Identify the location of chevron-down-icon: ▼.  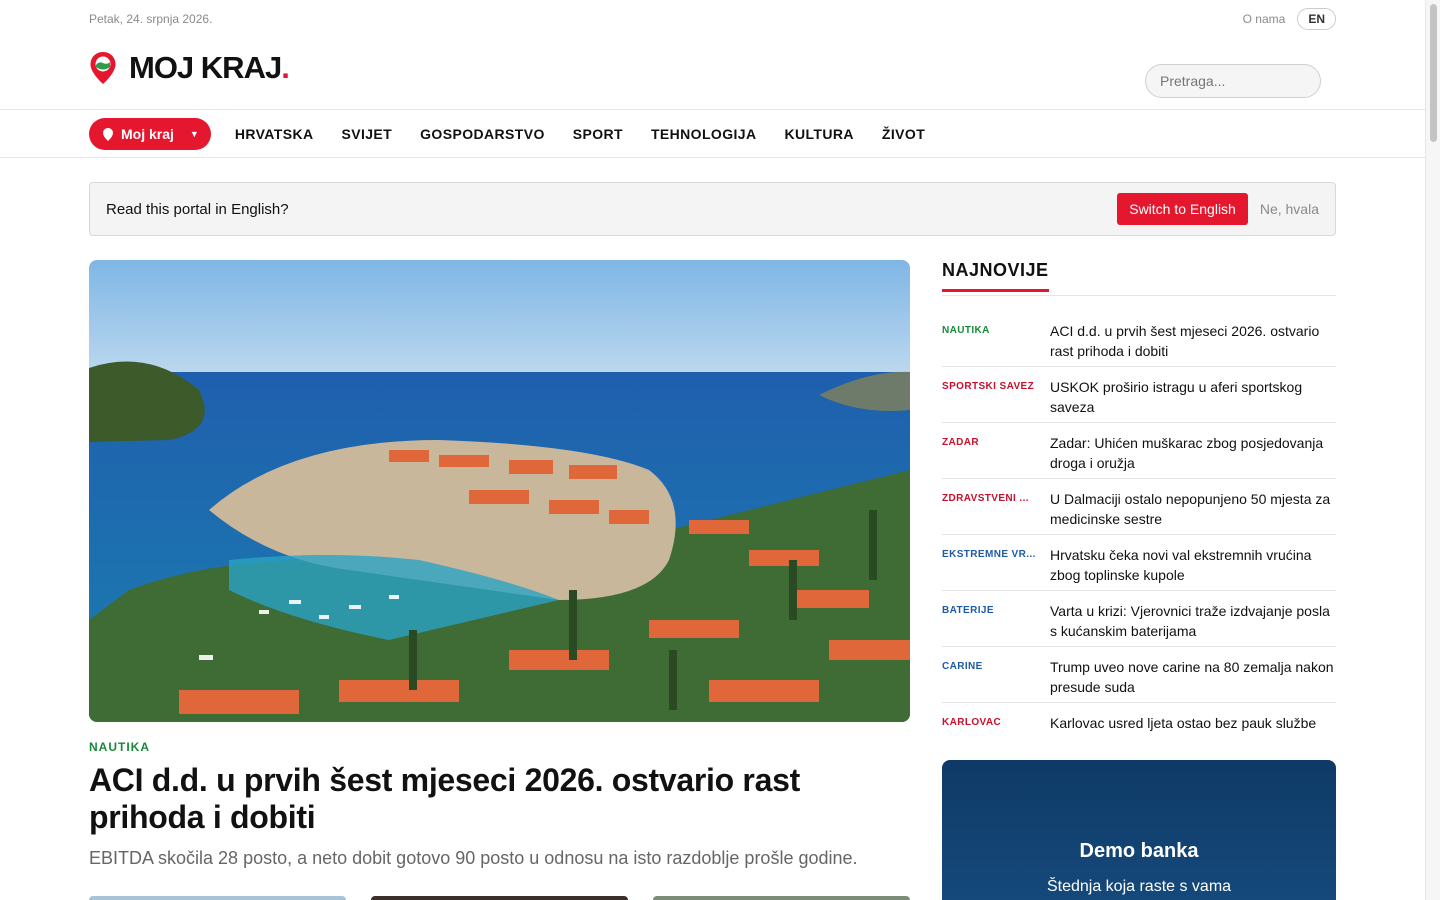
(194, 134).